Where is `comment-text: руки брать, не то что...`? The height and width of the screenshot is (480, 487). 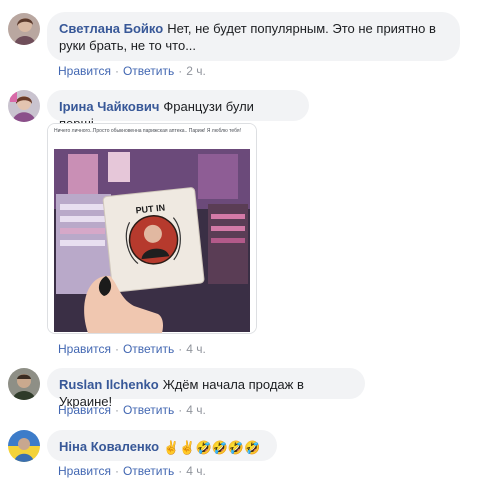 comment-text: руки брать, не то что... is located at coordinates (128, 45).